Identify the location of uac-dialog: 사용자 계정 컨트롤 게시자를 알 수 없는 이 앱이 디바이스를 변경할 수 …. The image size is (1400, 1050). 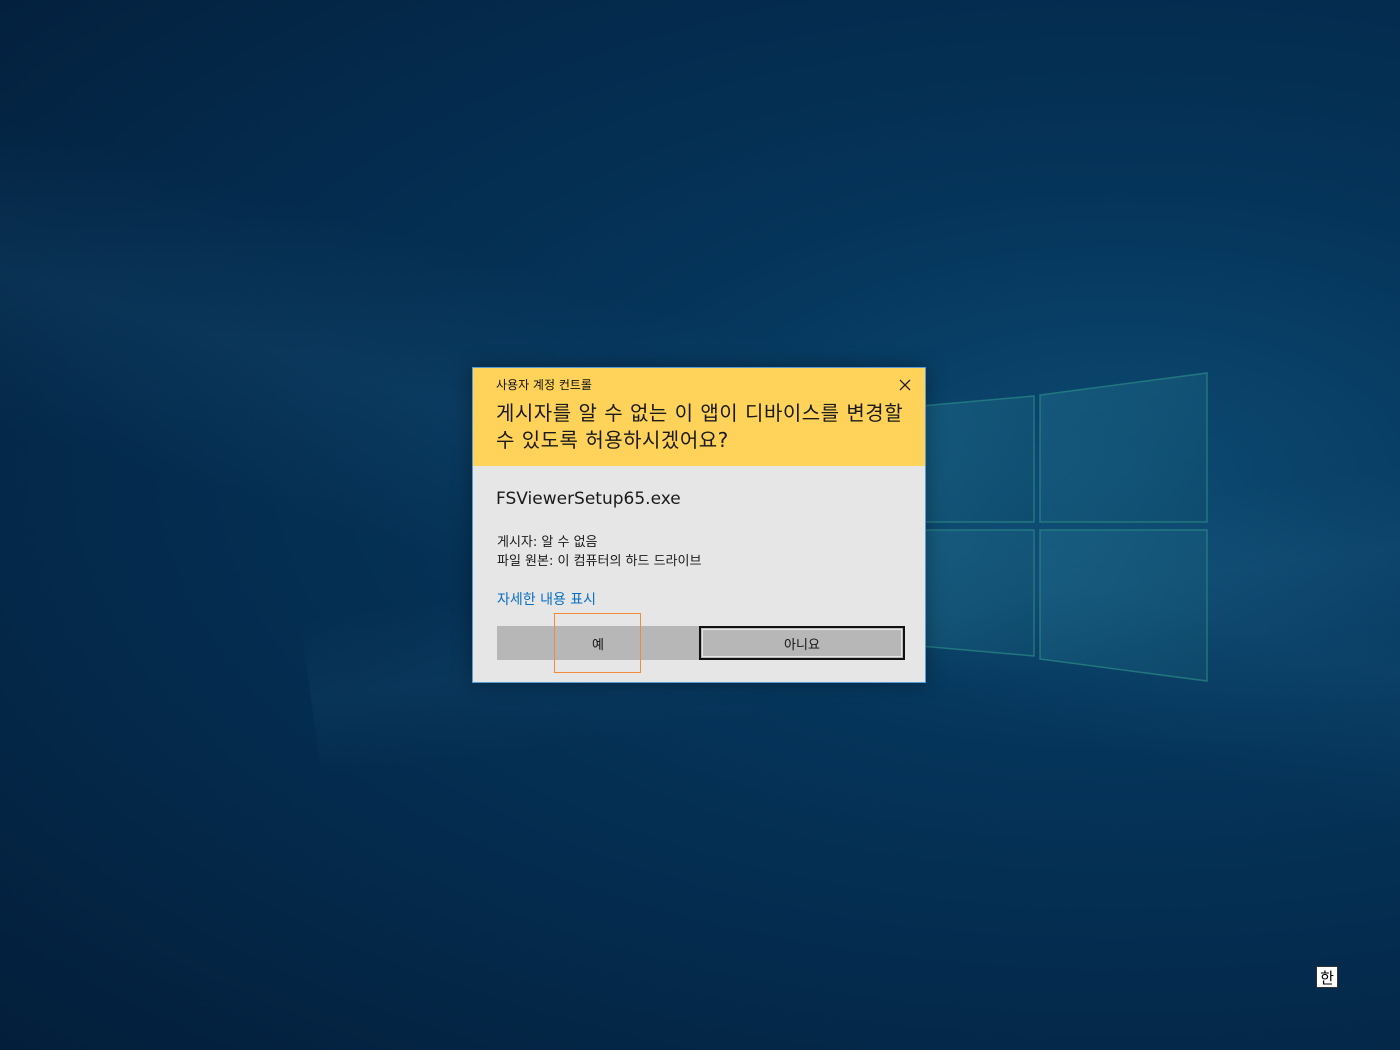
(699, 525).